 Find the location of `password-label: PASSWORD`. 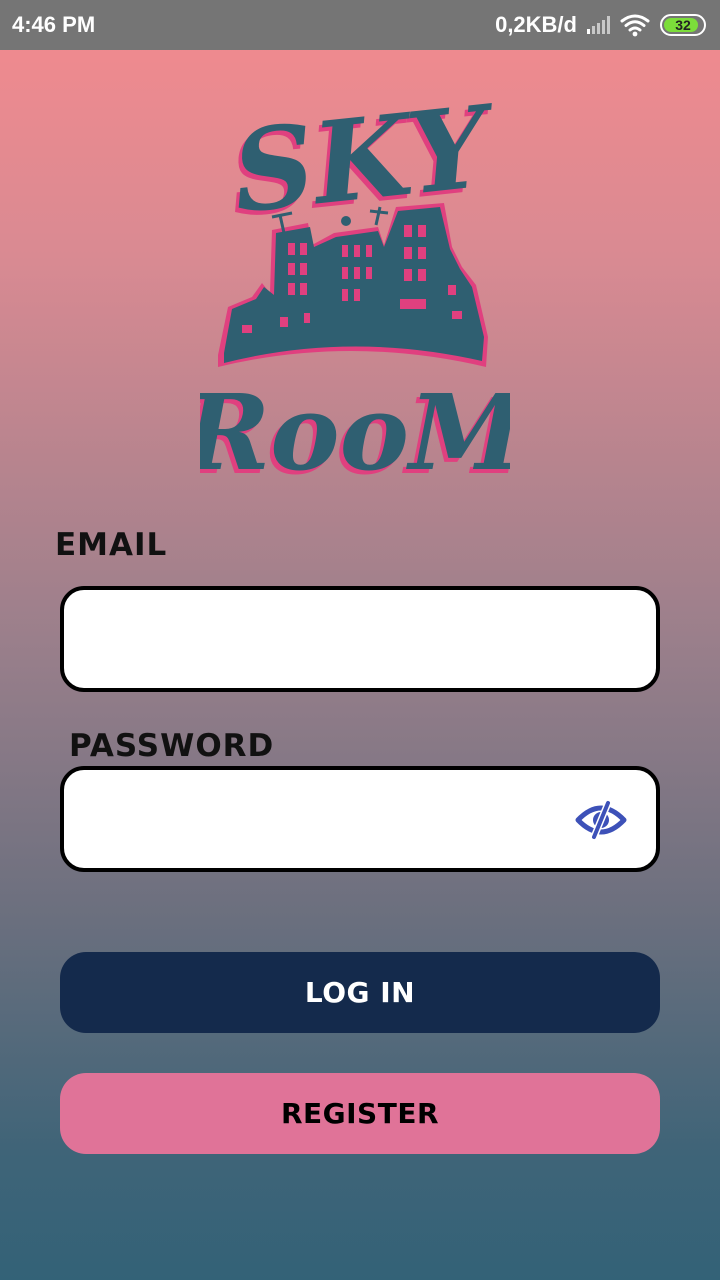

password-label: PASSWORD is located at coordinates (172, 746).